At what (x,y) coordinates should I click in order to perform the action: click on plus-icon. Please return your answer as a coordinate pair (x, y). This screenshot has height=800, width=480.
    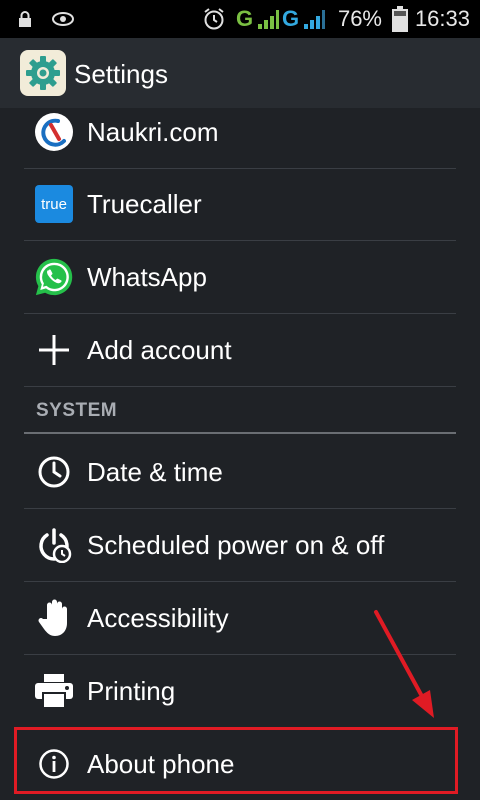
    Looking at the image, I should click on (54, 350).